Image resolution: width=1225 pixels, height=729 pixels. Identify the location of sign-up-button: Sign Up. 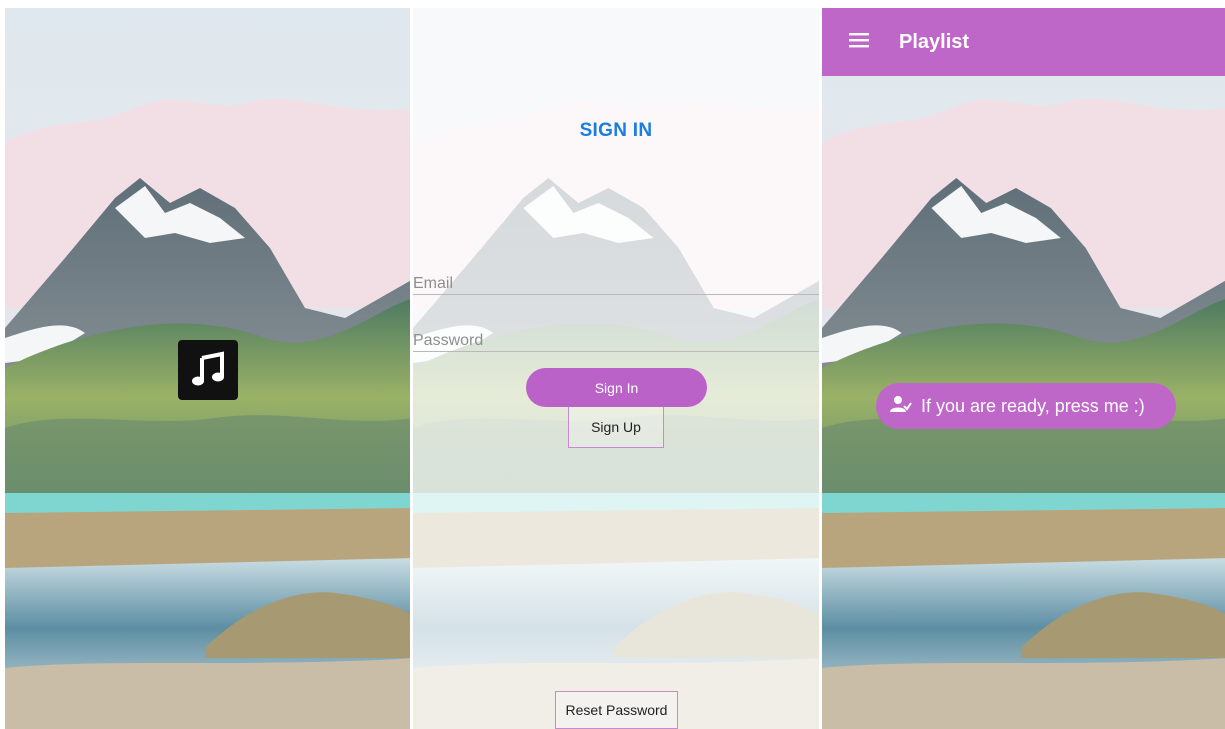
(616, 427).